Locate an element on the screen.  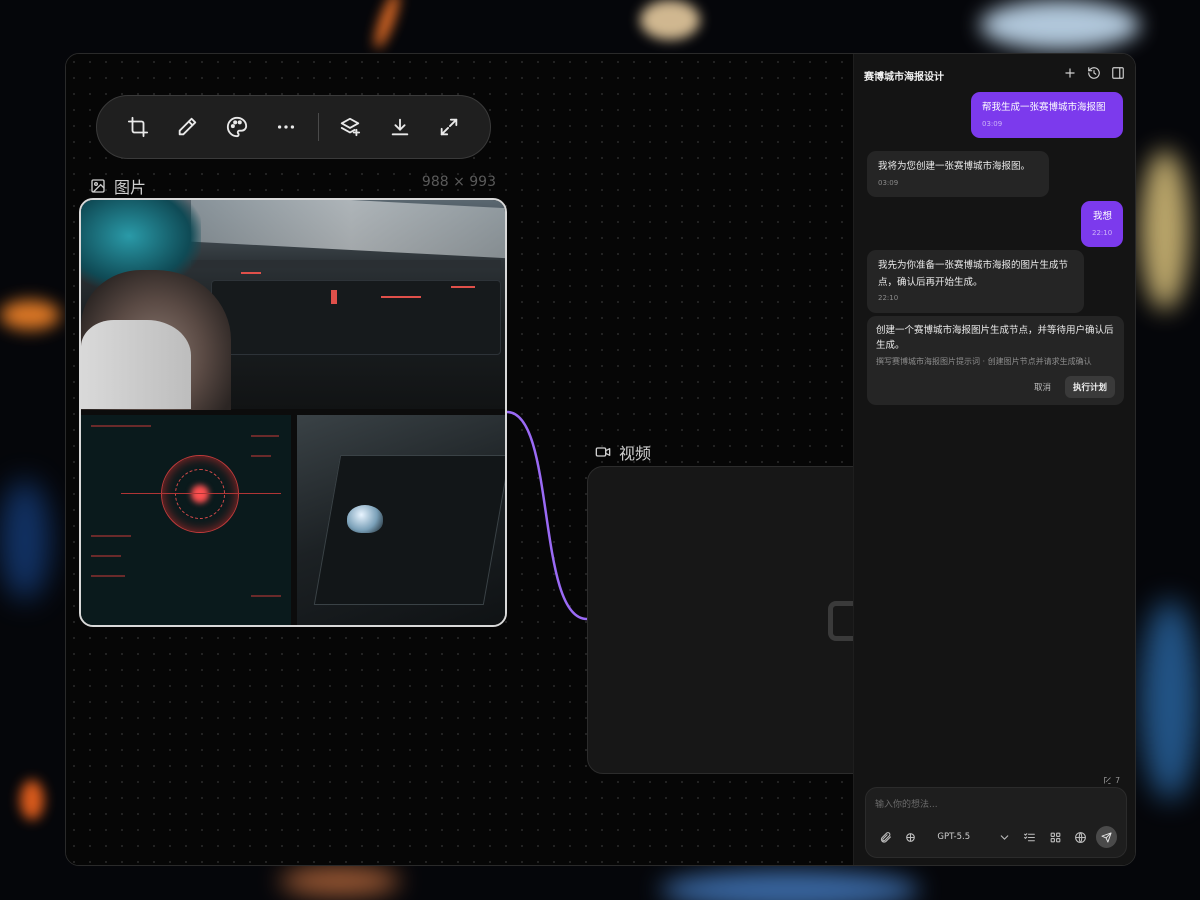
chat-header-actions is located at coordinates (1094, 74).